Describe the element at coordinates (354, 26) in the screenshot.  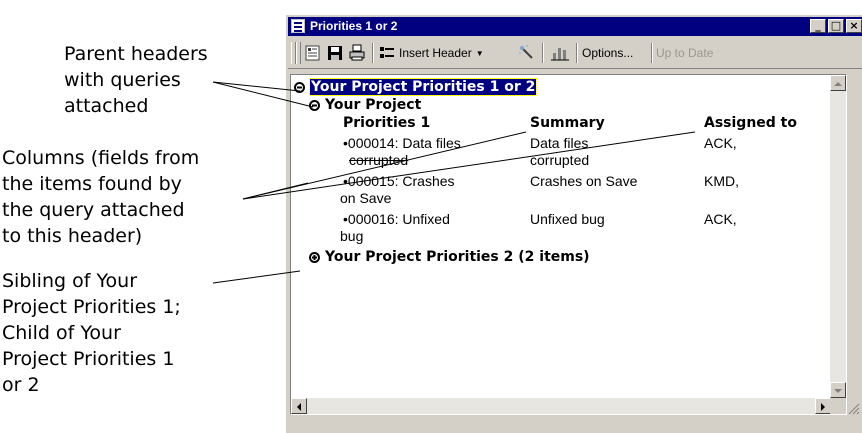
I see `window-title: Priorities 1 or 2` at that location.